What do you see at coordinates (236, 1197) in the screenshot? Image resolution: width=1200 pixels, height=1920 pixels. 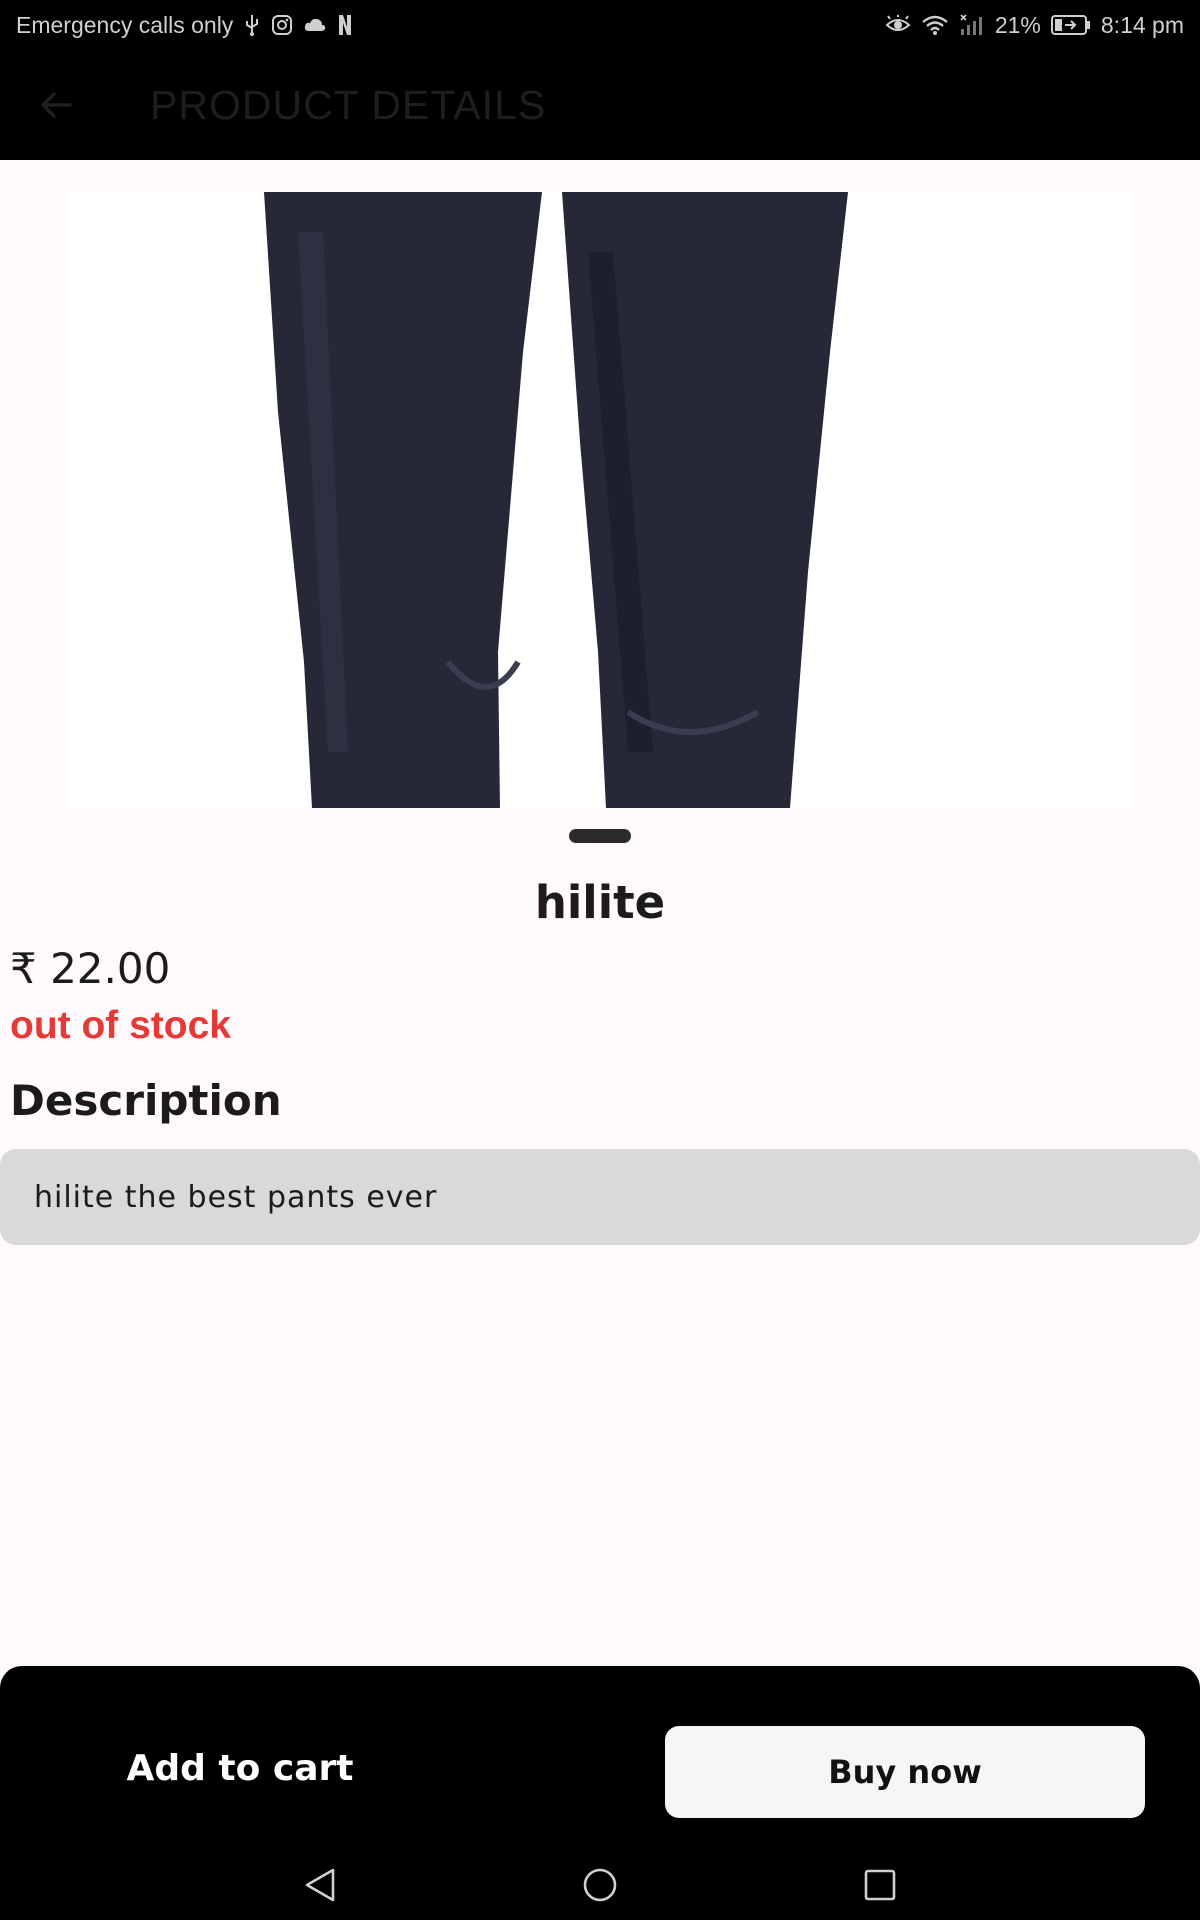 I see `description-text: hilite the best pants ever` at bounding box center [236, 1197].